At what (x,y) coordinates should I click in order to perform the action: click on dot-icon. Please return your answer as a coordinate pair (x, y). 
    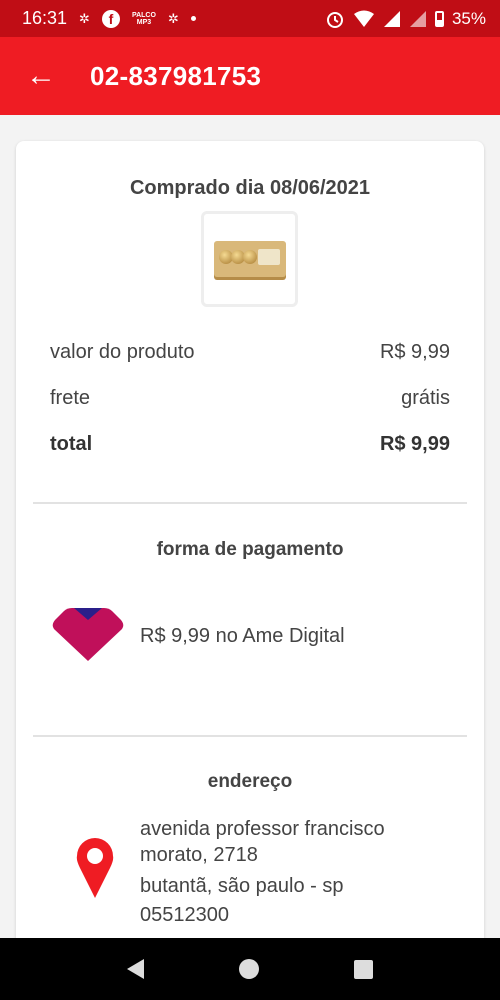
    Looking at the image, I should click on (193, 18).